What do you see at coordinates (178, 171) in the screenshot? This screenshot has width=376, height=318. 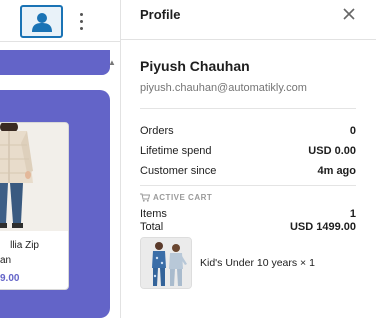 I see `stat-label: Customer since` at bounding box center [178, 171].